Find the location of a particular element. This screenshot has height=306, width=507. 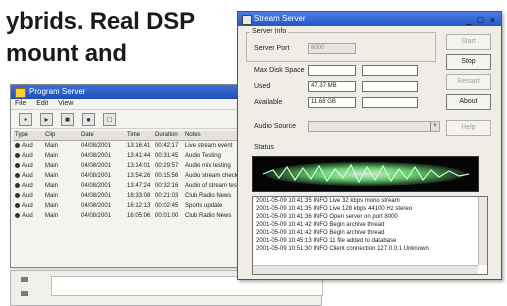

cell-duration: 00:32:16 is located at coordinates (167, 186).